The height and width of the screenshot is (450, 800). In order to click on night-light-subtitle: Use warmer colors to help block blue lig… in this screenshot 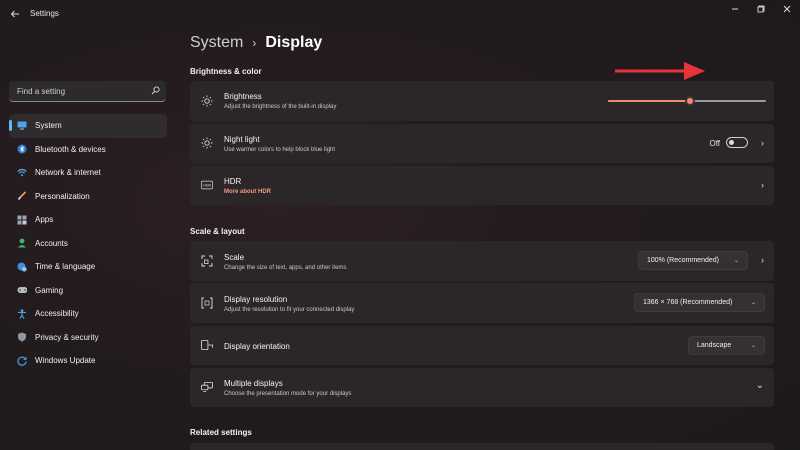, I will do `click(280, 150)`.